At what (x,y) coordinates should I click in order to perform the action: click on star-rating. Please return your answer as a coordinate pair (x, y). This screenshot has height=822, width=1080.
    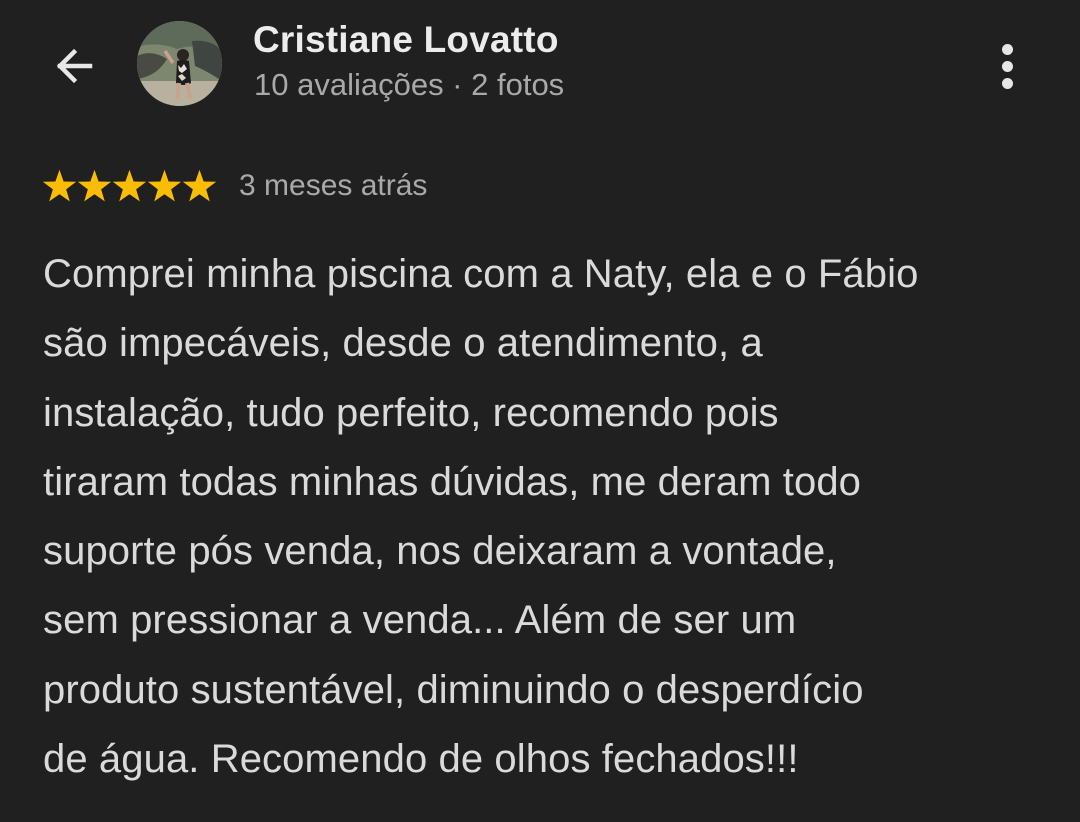
    Looking at the image, I should click on (129, 186).